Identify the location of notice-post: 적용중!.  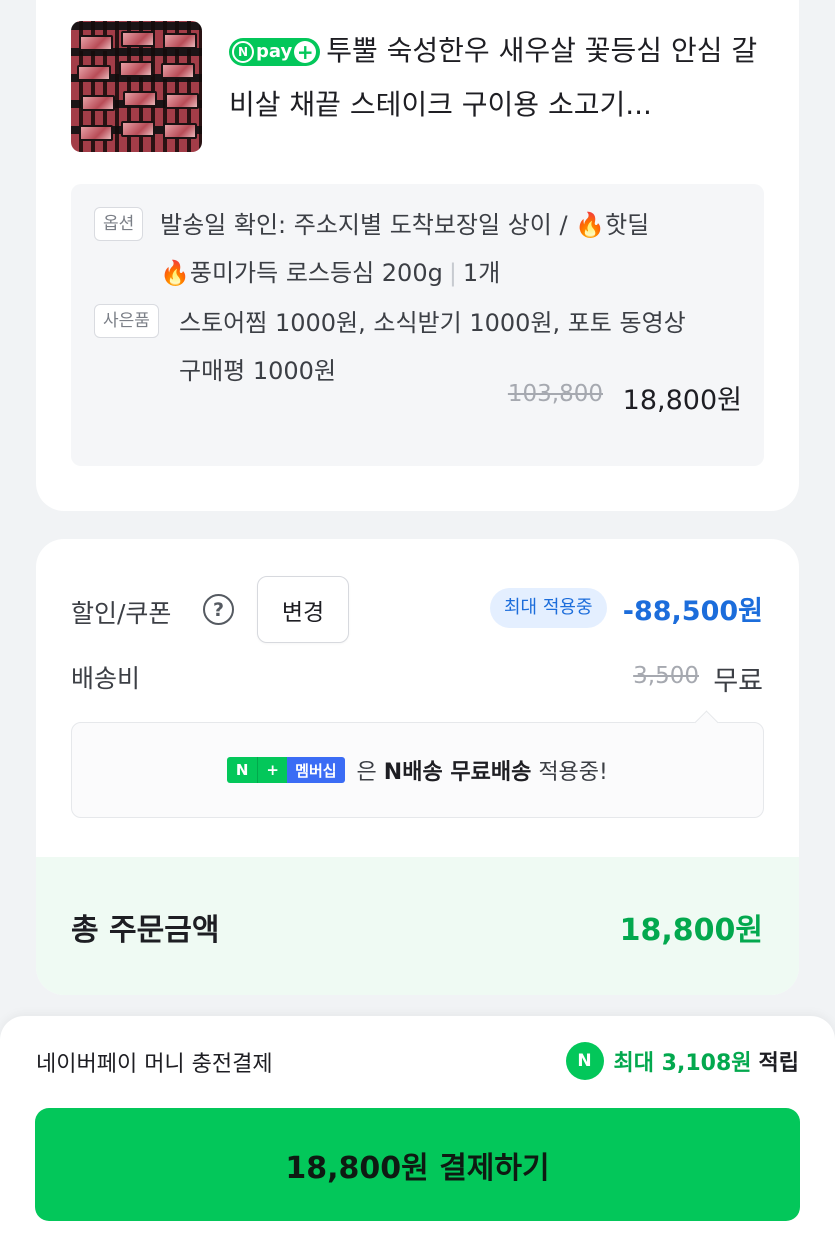
(573, 772).